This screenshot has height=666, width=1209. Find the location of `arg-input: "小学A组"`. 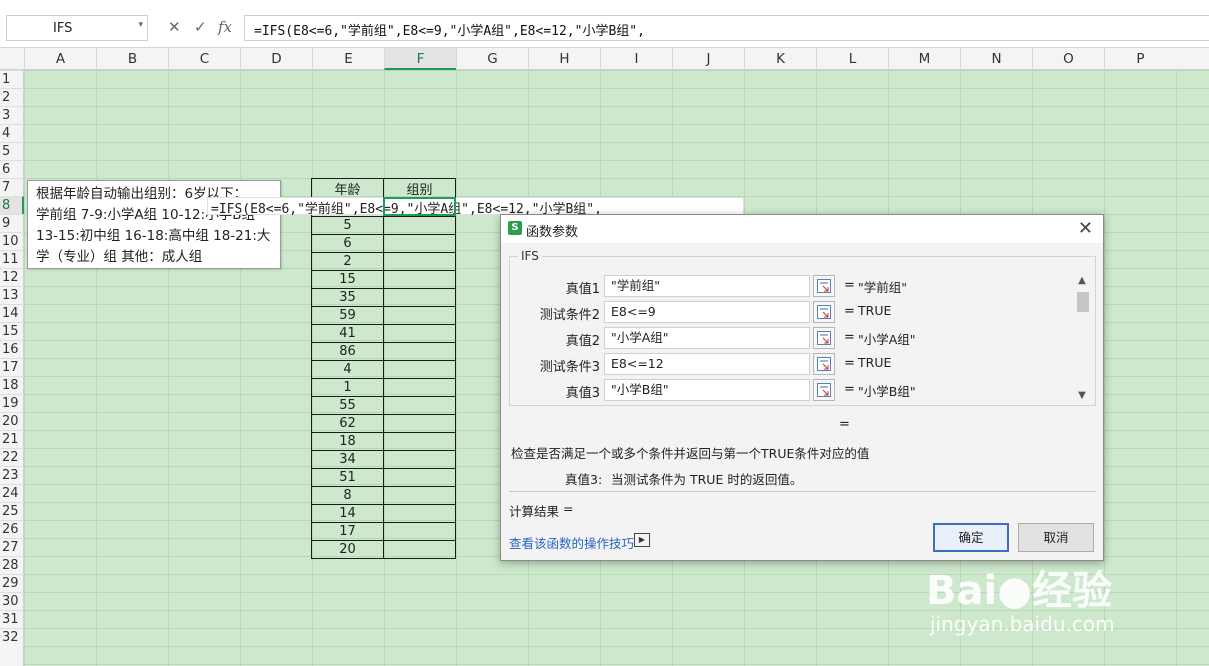

arg-input: "小学A组" is located at coordinates (707, 338).